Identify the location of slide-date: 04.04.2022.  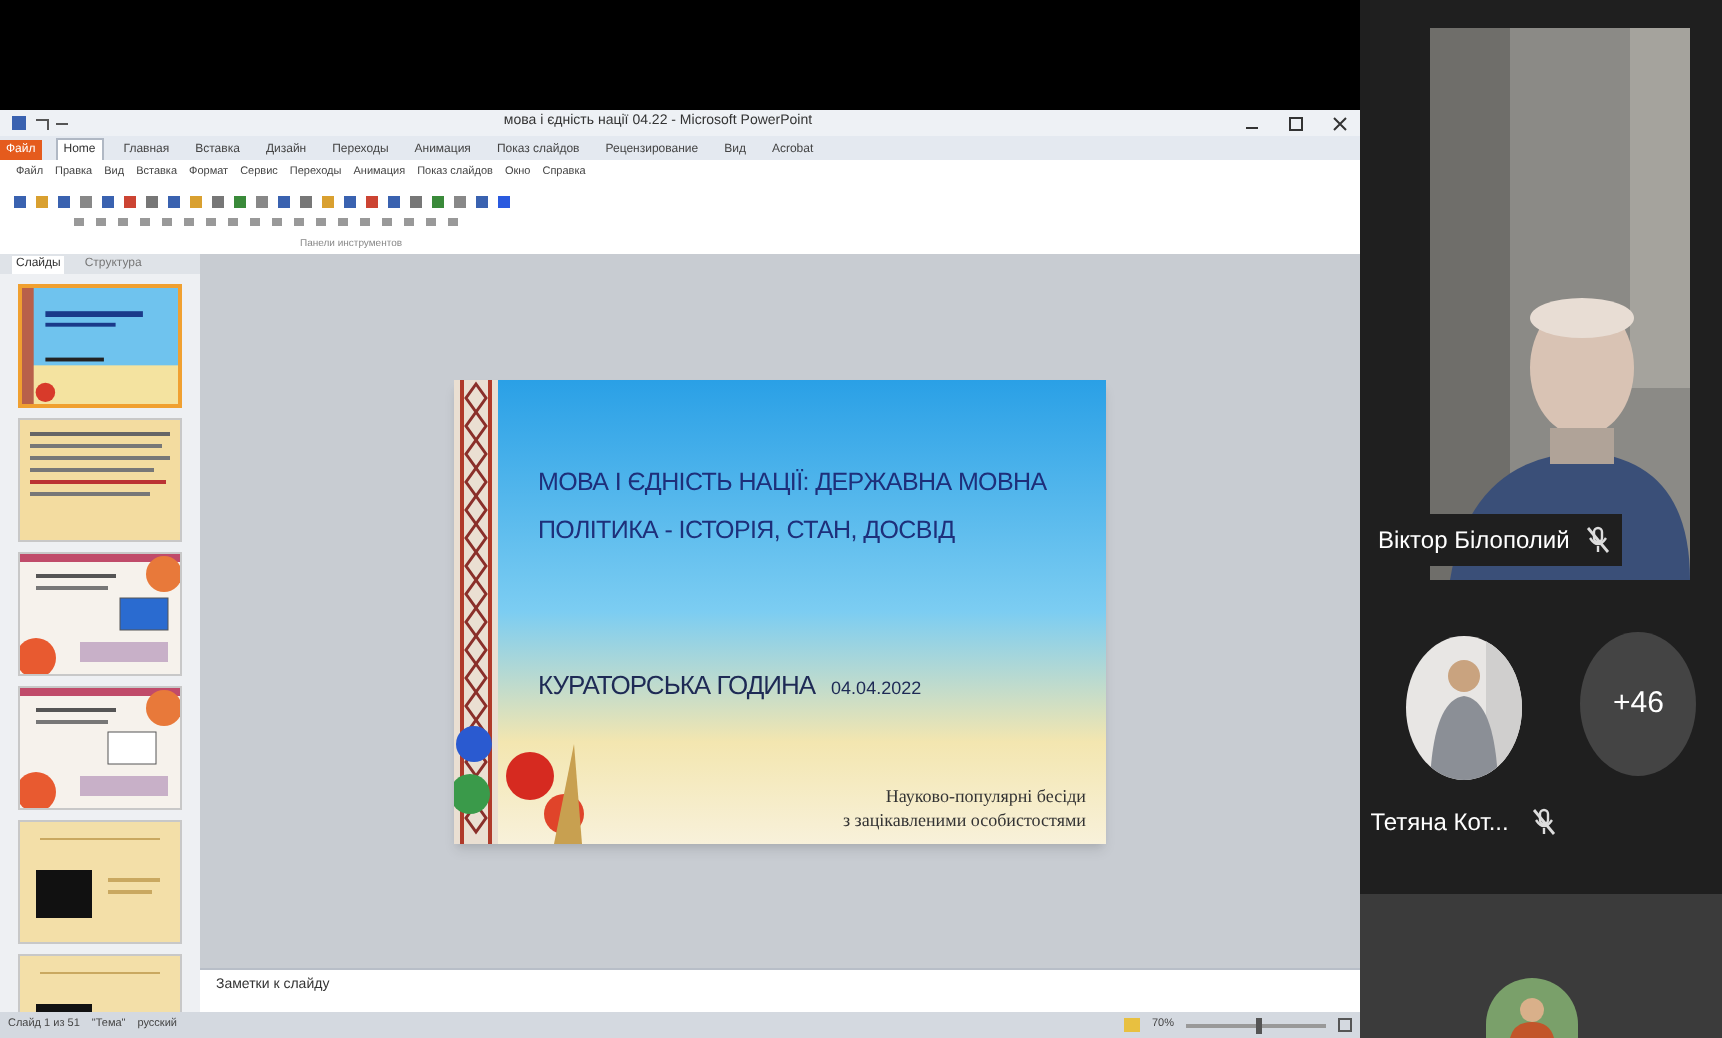
(876, 689).